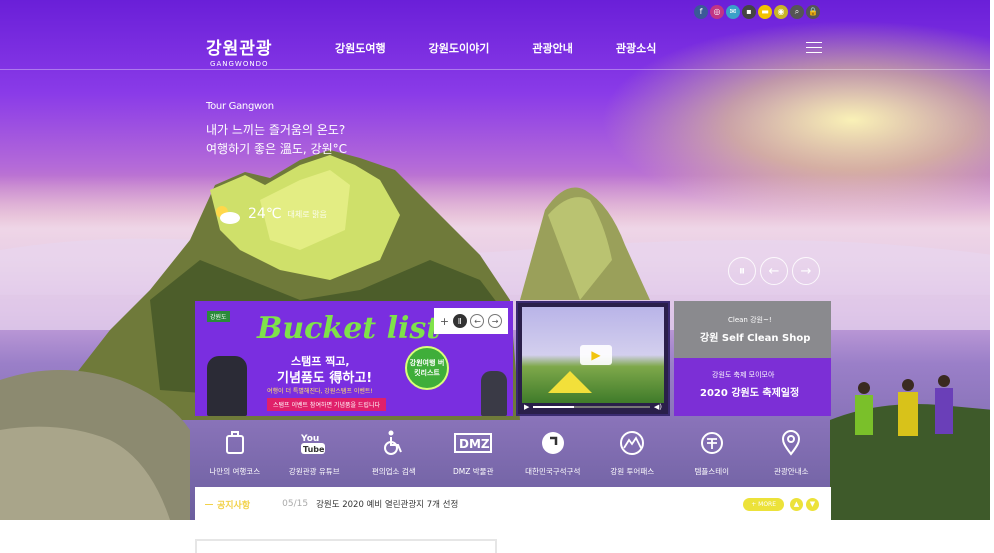 This screenshot has height=553, width=994. What do you see at coordinates (314, 471) in the screenshot?
I see `quick-label: 강원관광 유튜브` at bounding box center [314, 471].